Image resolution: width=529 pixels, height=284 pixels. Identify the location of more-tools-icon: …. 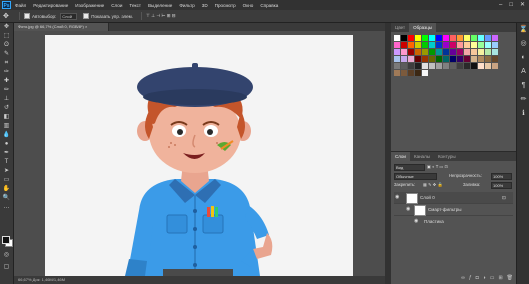
(6, 207).